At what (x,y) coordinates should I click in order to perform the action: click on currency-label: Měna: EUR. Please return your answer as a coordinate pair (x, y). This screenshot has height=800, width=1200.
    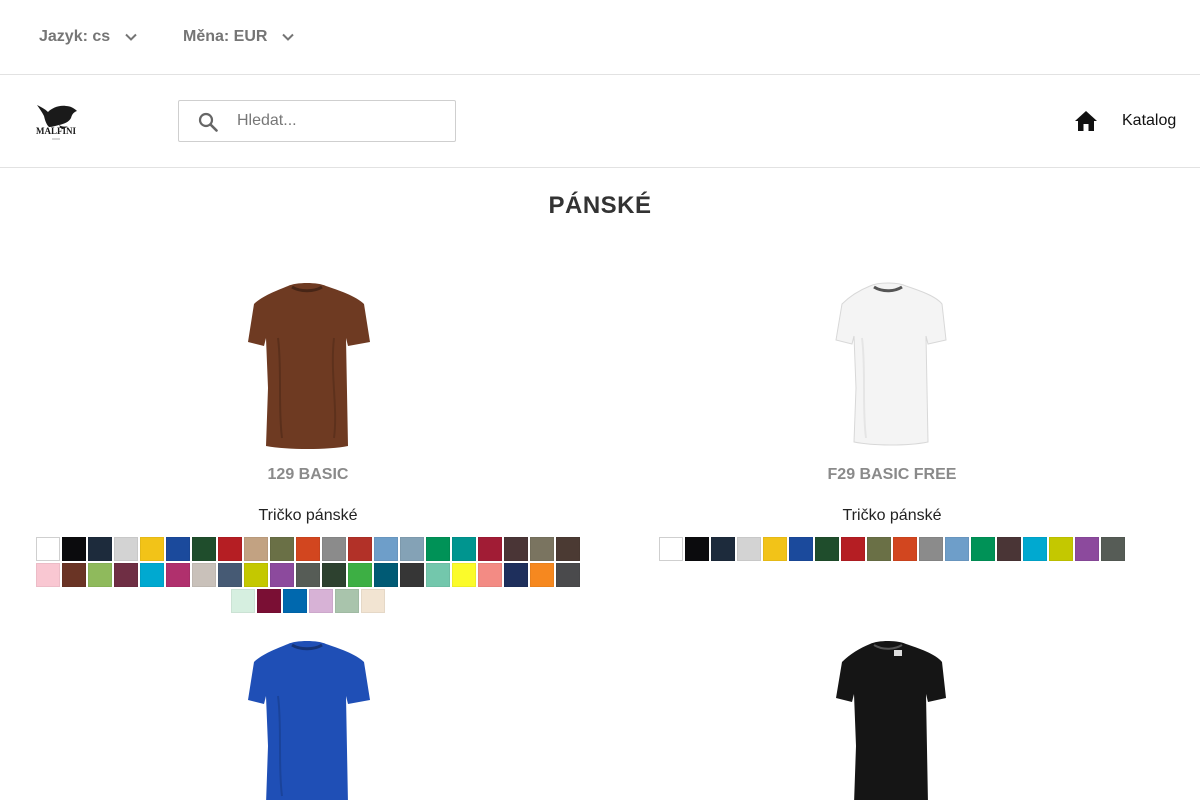
    Looking at the image, I should click on (225, 36).